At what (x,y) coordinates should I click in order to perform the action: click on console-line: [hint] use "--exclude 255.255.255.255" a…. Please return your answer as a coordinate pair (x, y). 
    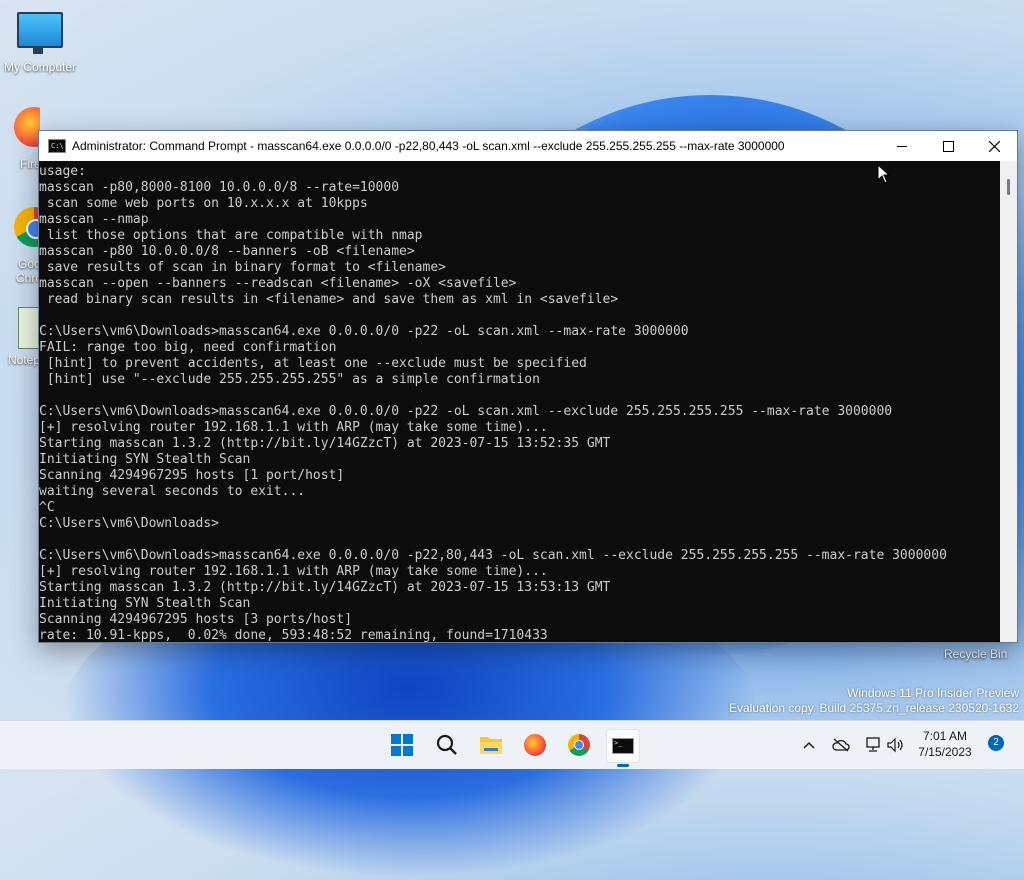
    Looking at the image, I should click on (289, 379).